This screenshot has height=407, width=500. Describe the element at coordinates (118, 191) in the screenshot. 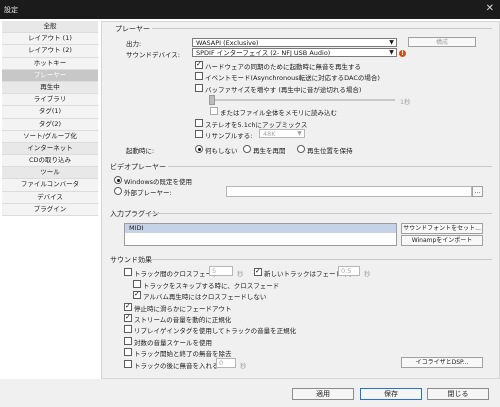

I see `video-radio-external` at that location.